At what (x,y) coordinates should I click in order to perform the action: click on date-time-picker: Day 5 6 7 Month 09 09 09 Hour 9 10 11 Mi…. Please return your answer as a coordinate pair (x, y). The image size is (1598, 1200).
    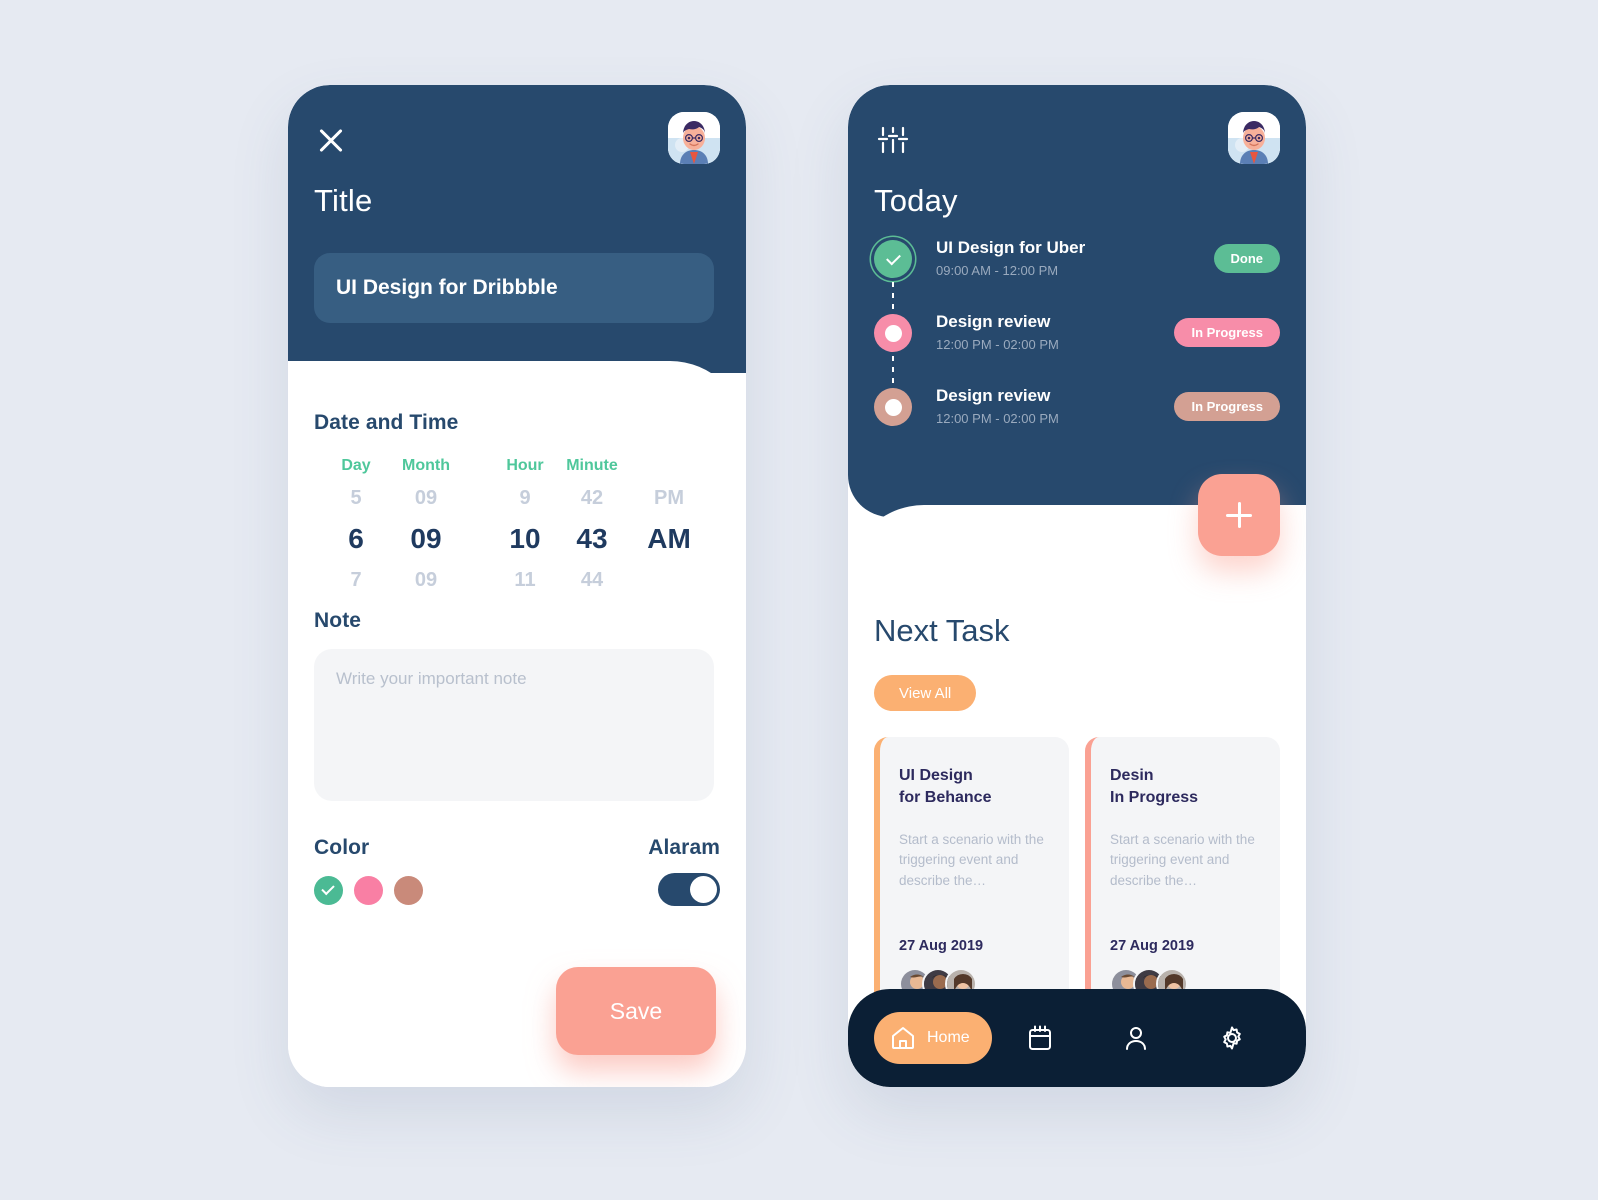
    Looking at the image, I should click on (523, 526).